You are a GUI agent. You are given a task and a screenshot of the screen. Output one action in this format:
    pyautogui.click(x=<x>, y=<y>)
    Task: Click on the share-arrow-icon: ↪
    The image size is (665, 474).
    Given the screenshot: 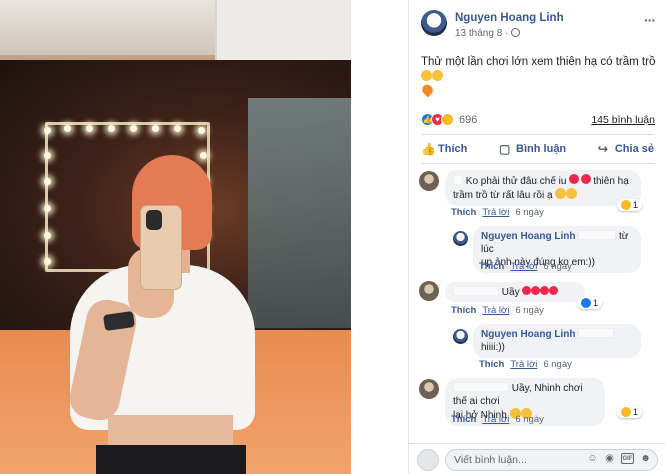 What is the action you would take?
    pyautogui.click(x=602, y=149)
    